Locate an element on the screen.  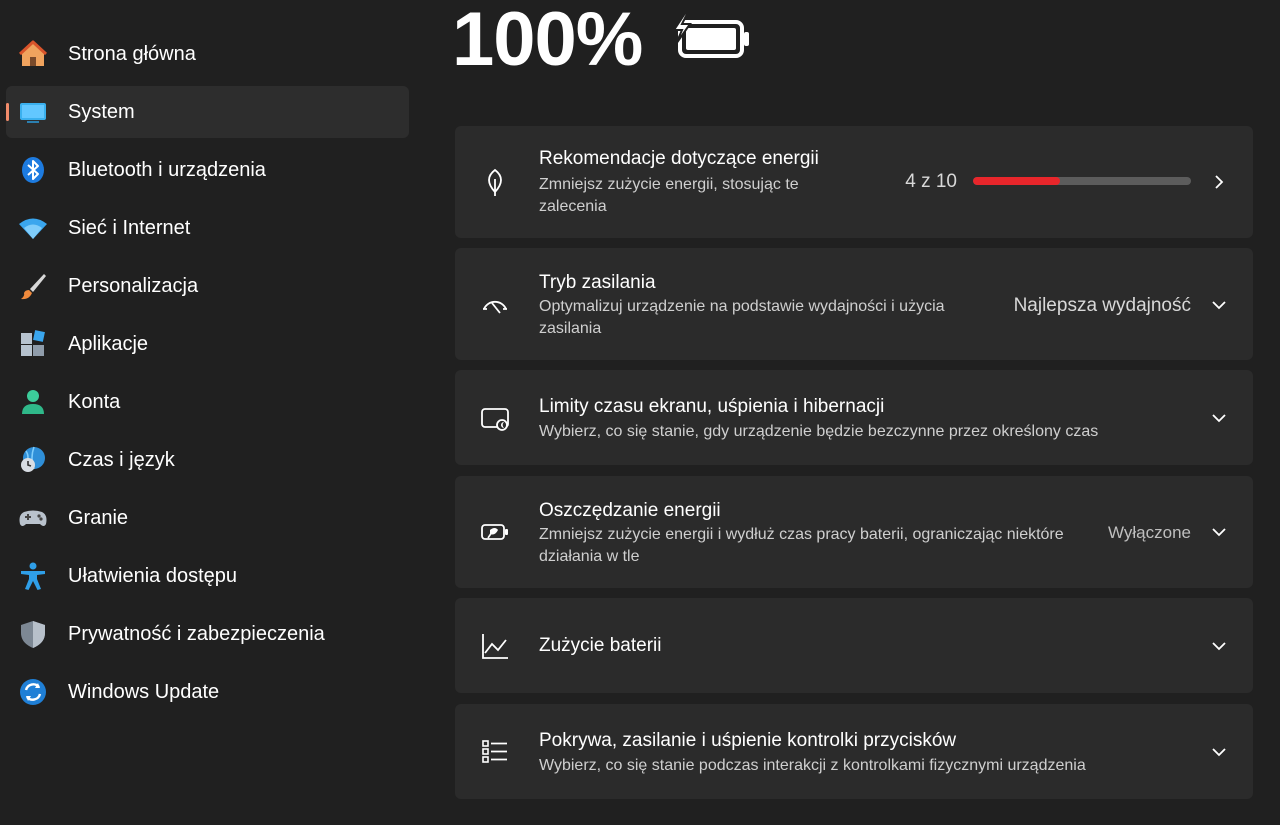
sidebar-item-apps: Aplikacje is located at coordinates (207, 344).